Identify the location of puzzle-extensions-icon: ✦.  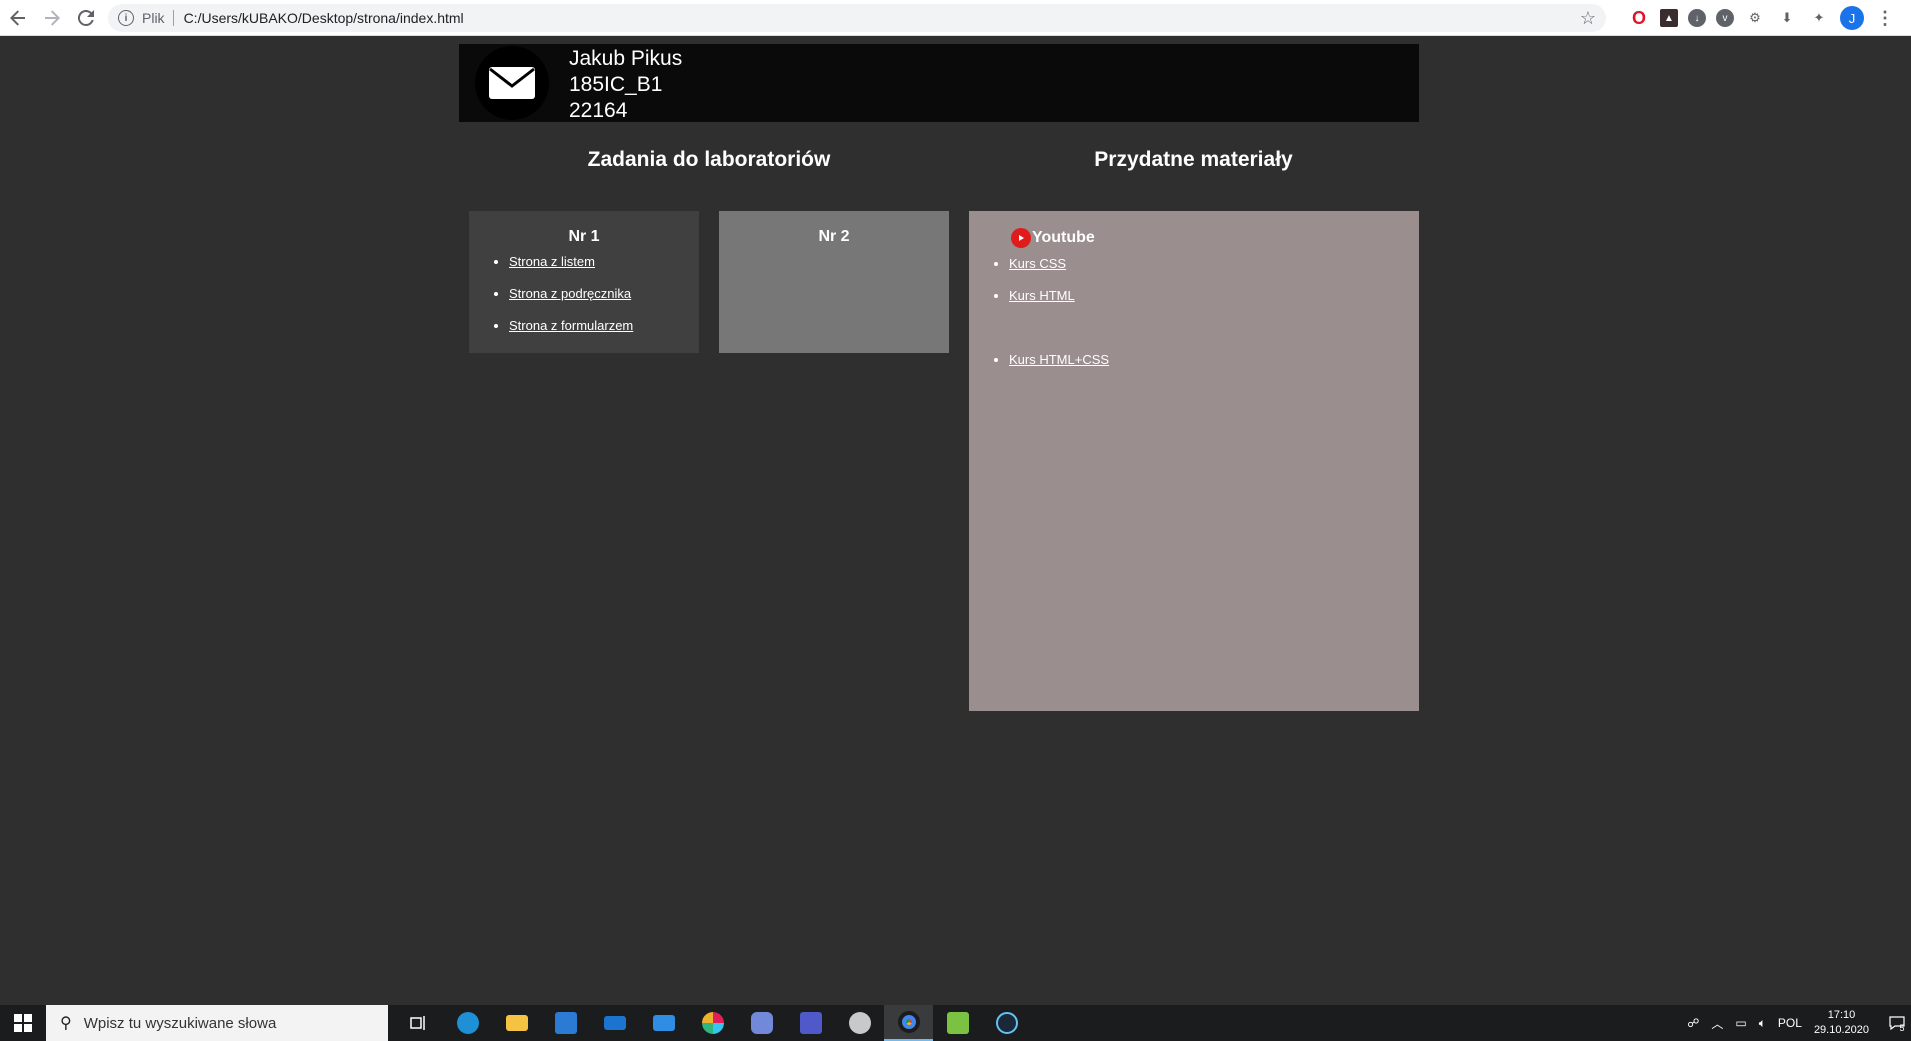
(1819, 18).